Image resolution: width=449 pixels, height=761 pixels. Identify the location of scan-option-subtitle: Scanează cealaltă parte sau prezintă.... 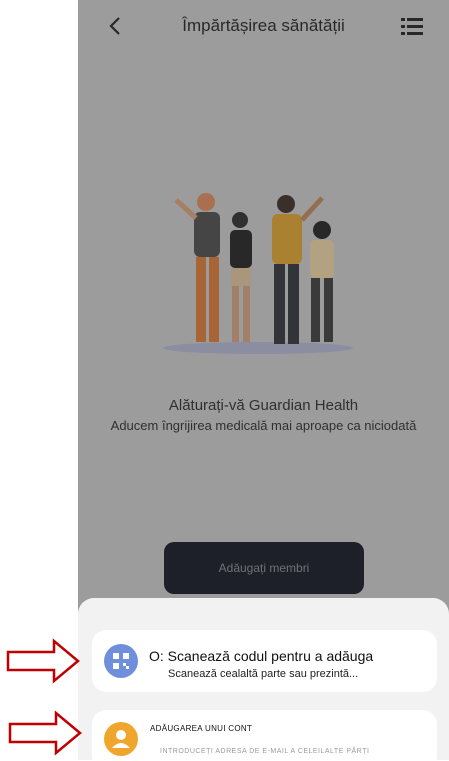
(263, 674).